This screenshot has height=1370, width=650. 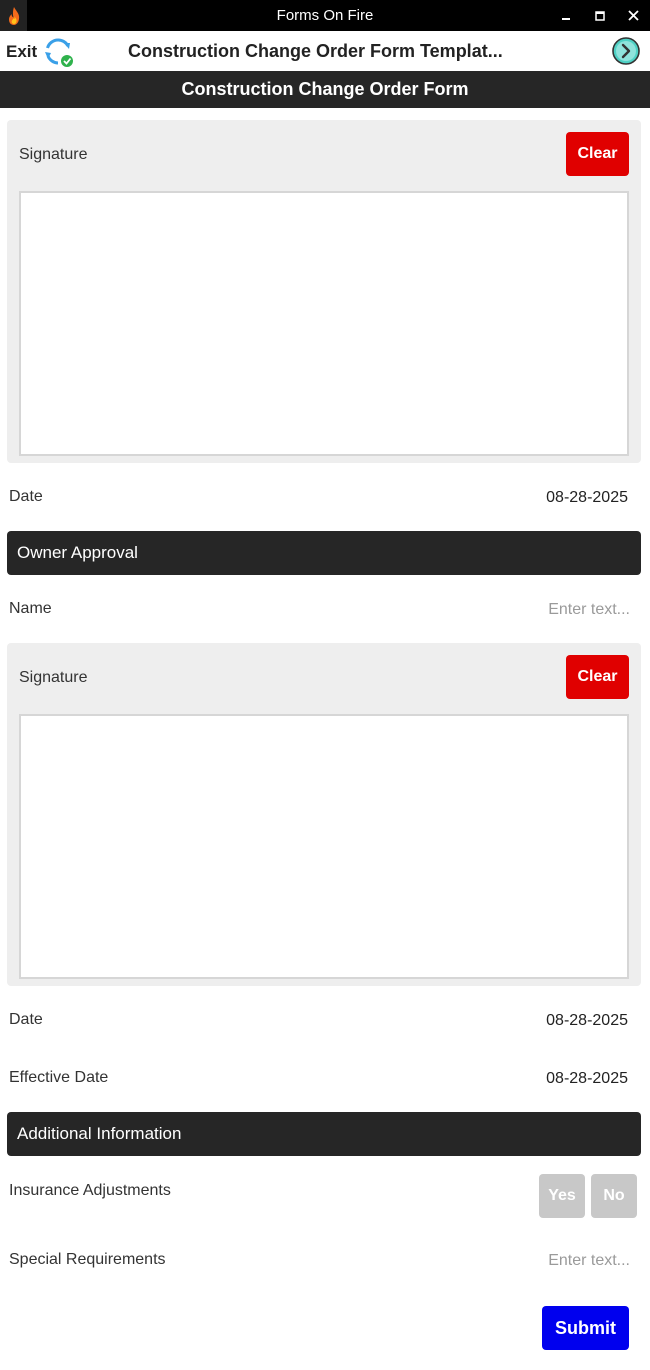 I want to click on effective-date-value: 08-28-2025, so click(x=587, y=1079).